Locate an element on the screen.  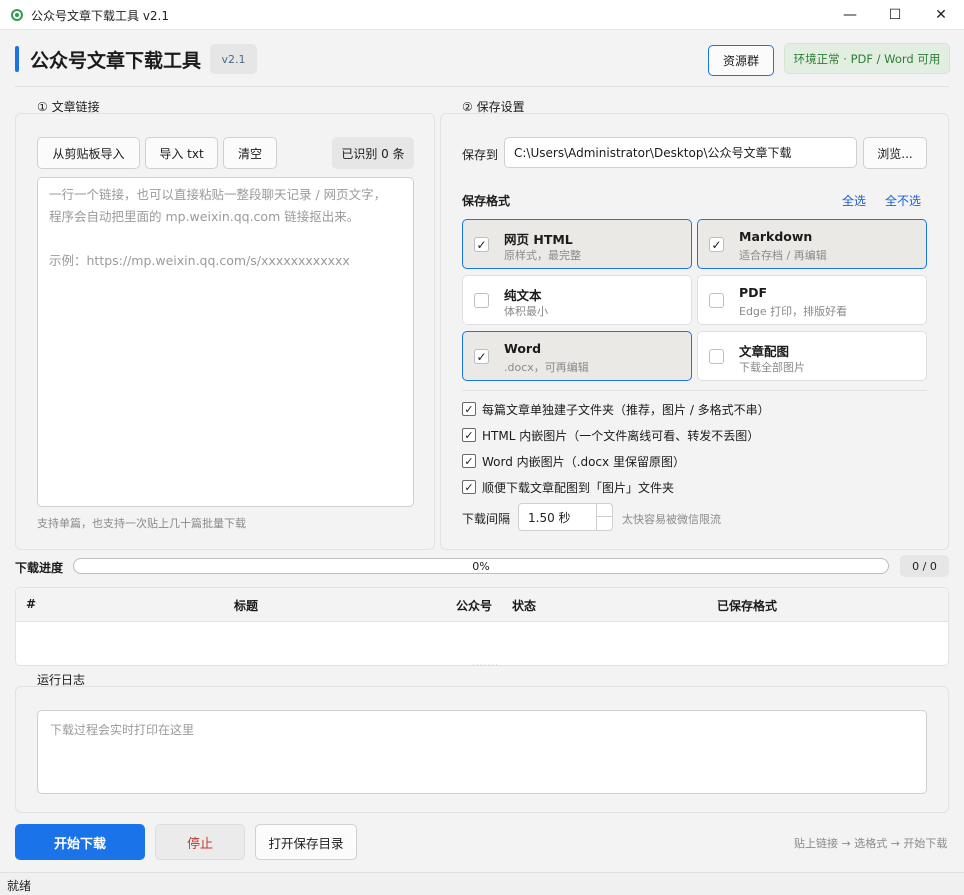
column-header-index: # is located at coordinates (31, 604).